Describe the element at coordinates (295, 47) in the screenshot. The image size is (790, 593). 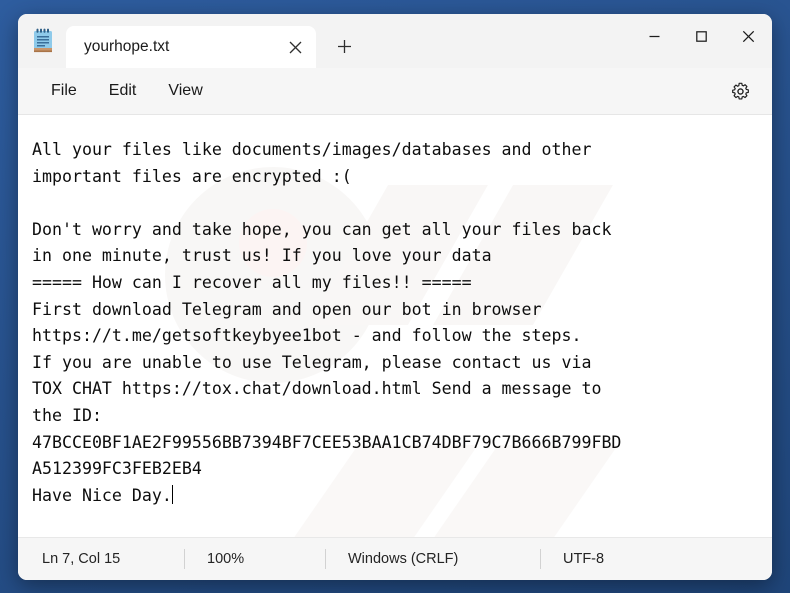
I see `tab-close-icon` at that location.